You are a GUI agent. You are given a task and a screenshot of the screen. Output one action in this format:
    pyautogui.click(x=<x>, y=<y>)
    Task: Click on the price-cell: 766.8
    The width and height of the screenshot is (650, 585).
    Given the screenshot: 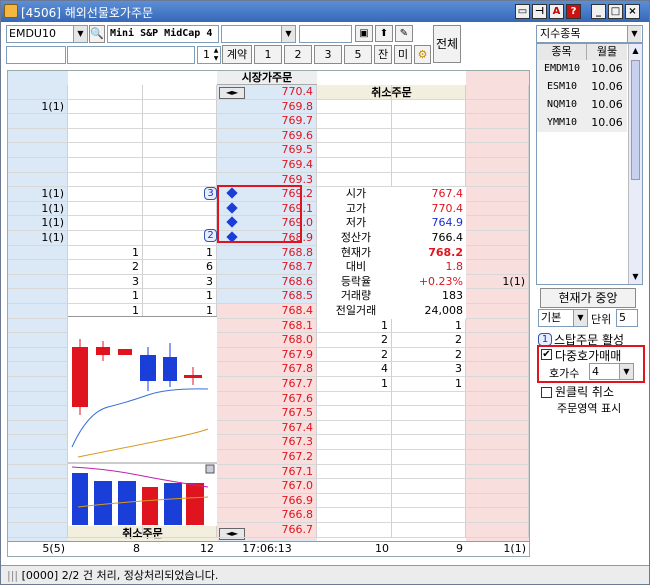 What is the action you would take?
    pyautogui.click(x=267, y=515)
    